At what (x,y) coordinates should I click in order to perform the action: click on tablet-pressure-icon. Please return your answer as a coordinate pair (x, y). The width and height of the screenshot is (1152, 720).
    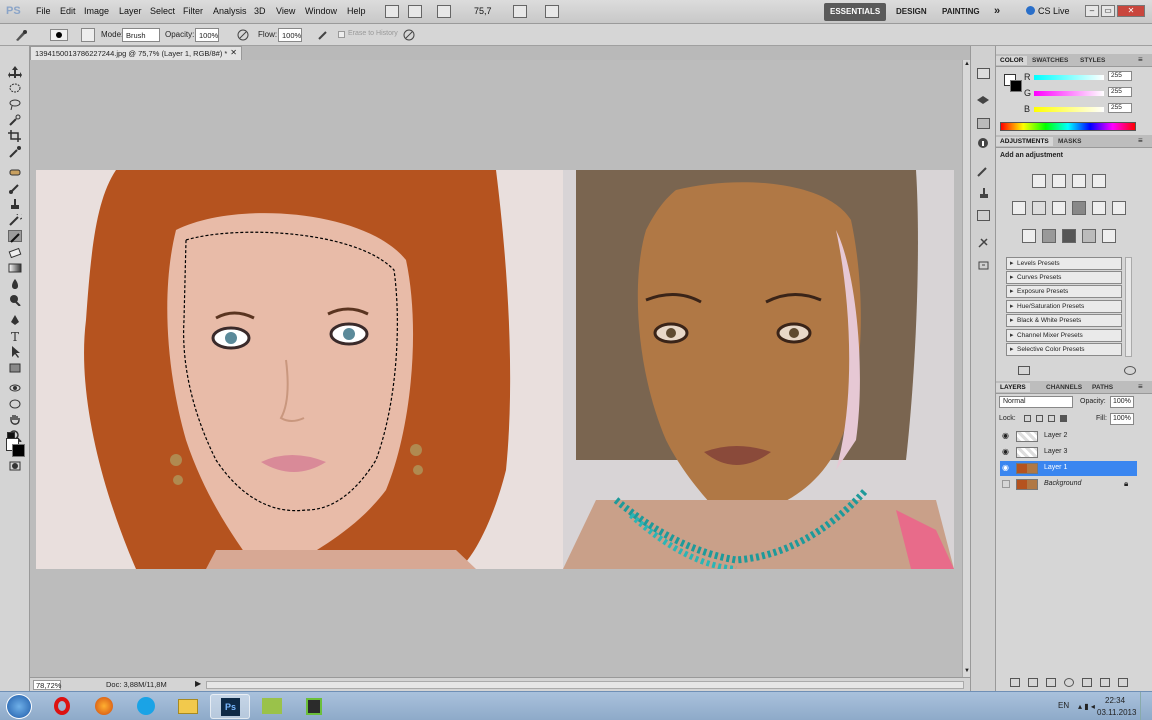
    Looking at the image, I should click on (409, 35).